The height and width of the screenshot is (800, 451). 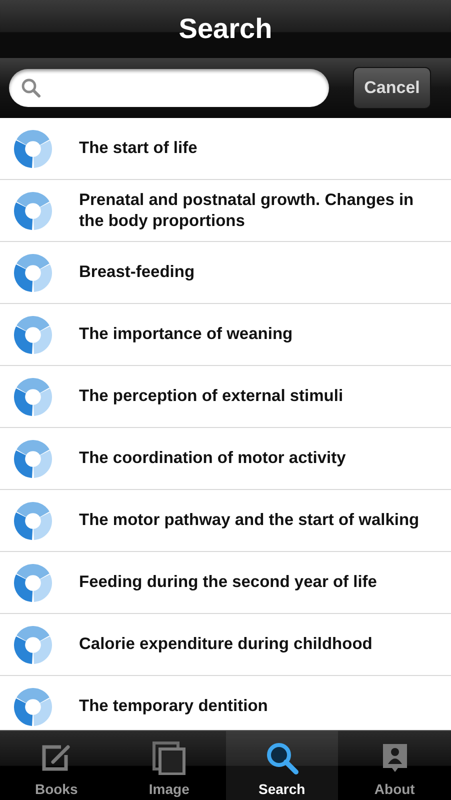 What do you see at coordinates (186, 334) in the screenshot?
I see `result-title: The importance of weaning` at bounding box center [186, 334].